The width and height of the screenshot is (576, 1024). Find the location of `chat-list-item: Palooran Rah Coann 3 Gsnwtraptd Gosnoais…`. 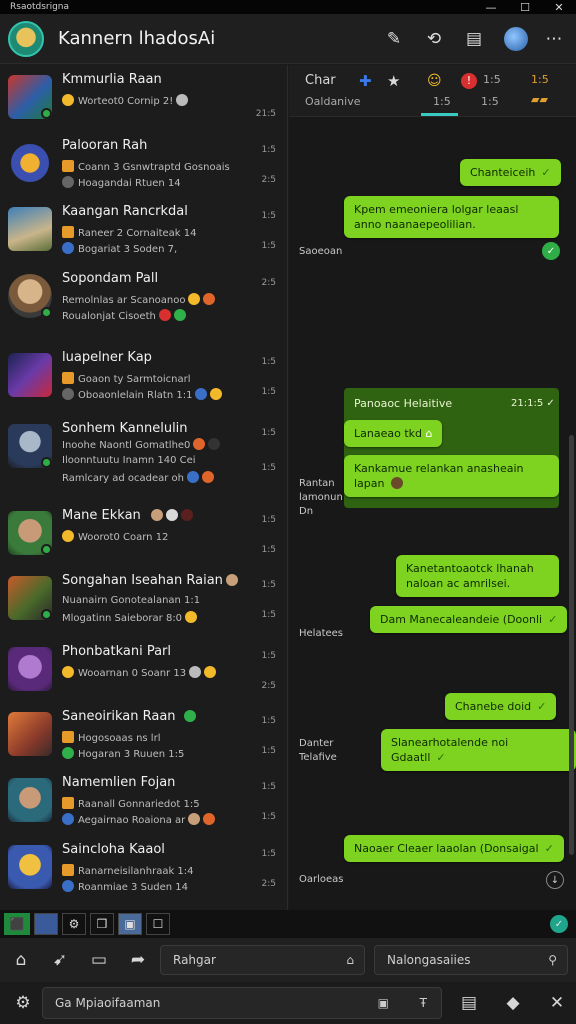

chat-list-item: Palooran Rah Coann 3 Gsnwtraptd Gosnoais… is located at coordinates (144, 168).